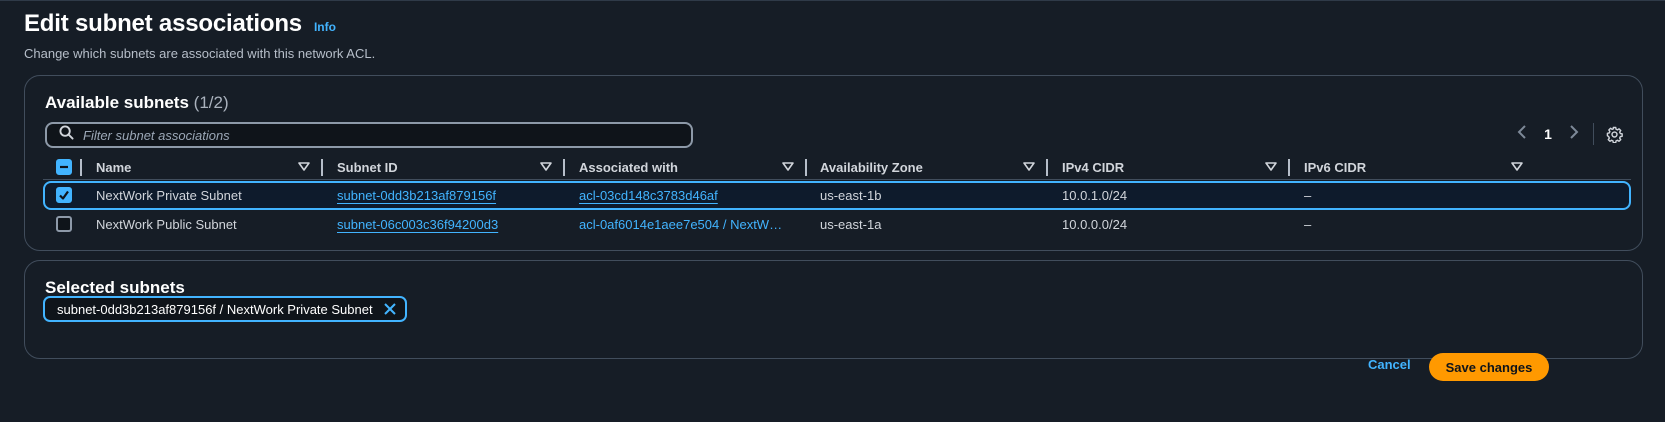  I want to click on search-icon, so click(66, 135).